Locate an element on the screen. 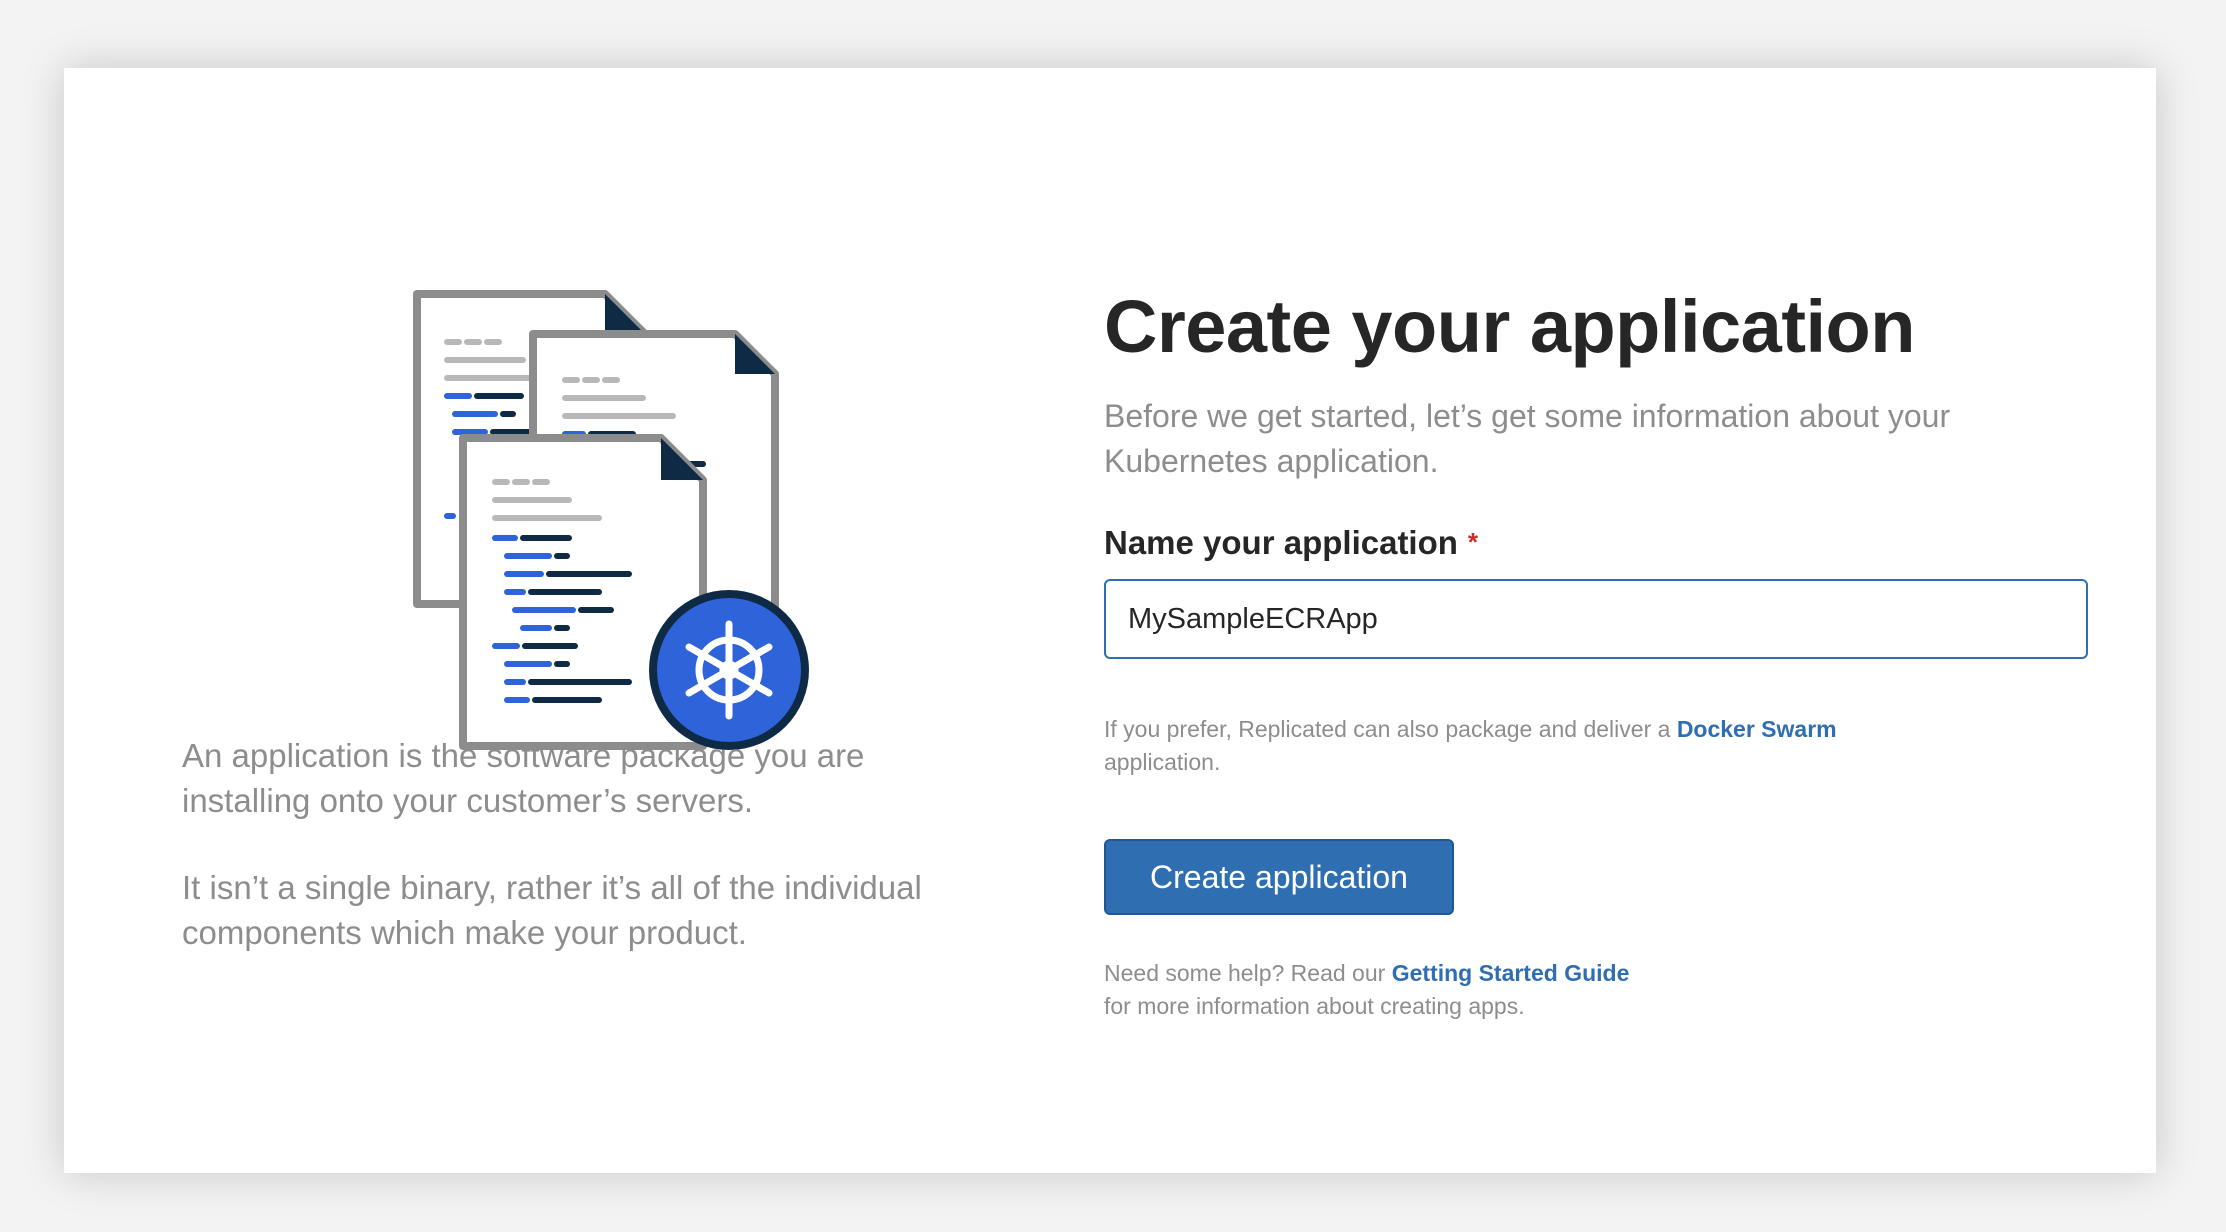  name-field-label: Name your application * is located at coordinates (1599, 542).